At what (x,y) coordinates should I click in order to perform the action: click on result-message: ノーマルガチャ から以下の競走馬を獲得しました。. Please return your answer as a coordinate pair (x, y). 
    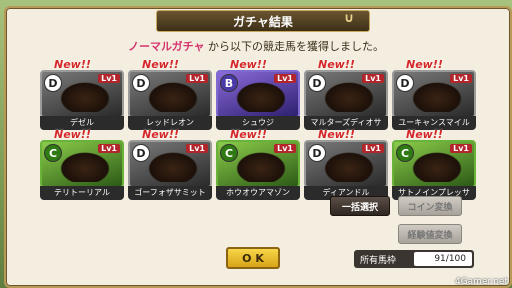
    Looking at the image, I should click on (256, 46).